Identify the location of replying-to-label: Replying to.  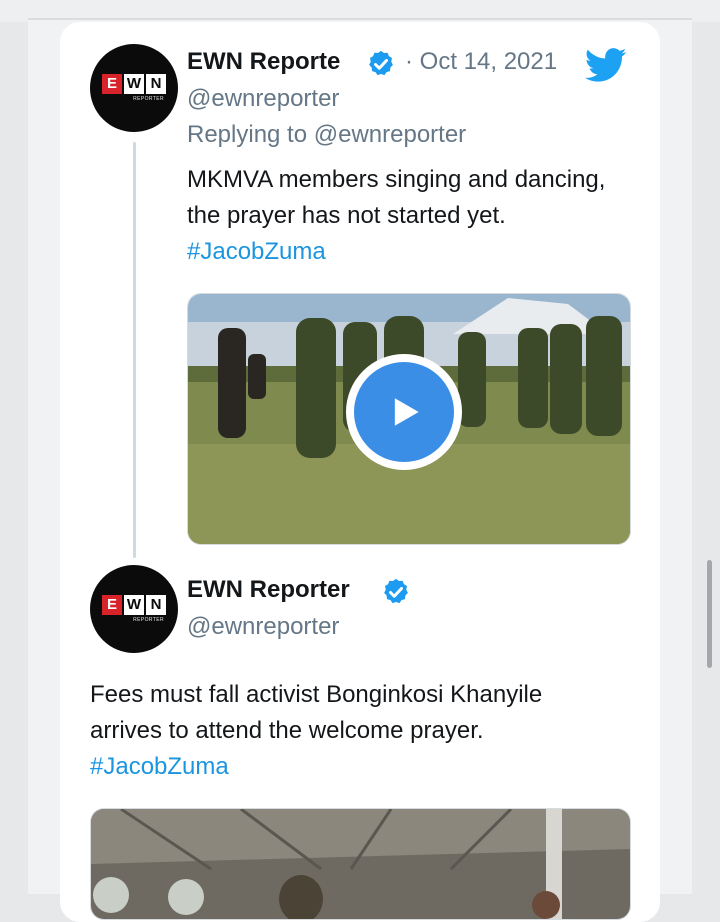
(250, 134).